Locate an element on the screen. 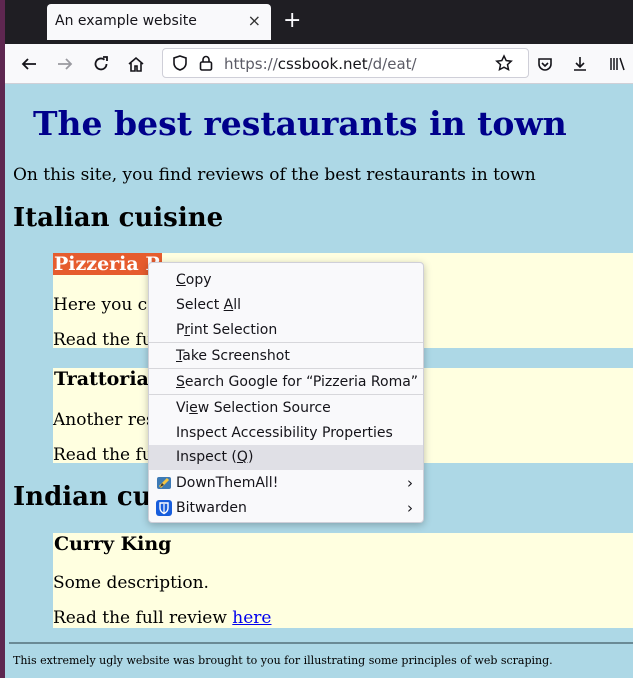 The image size is (633, 678). shield-icon is located at coordinates (181, 64).